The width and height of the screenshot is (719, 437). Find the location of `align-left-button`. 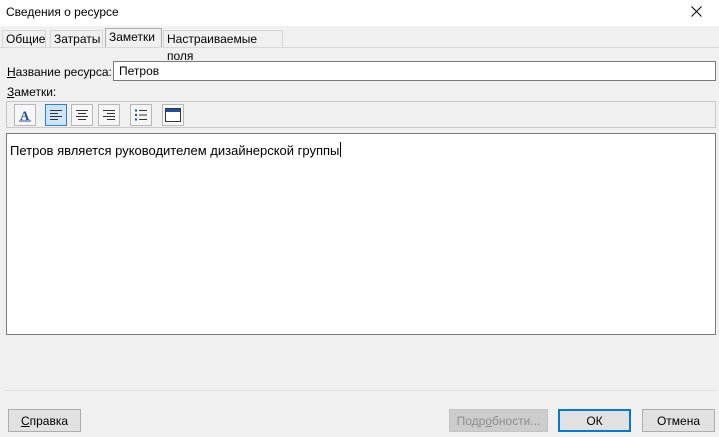

align-left-button is located at coordinates (56, 115).